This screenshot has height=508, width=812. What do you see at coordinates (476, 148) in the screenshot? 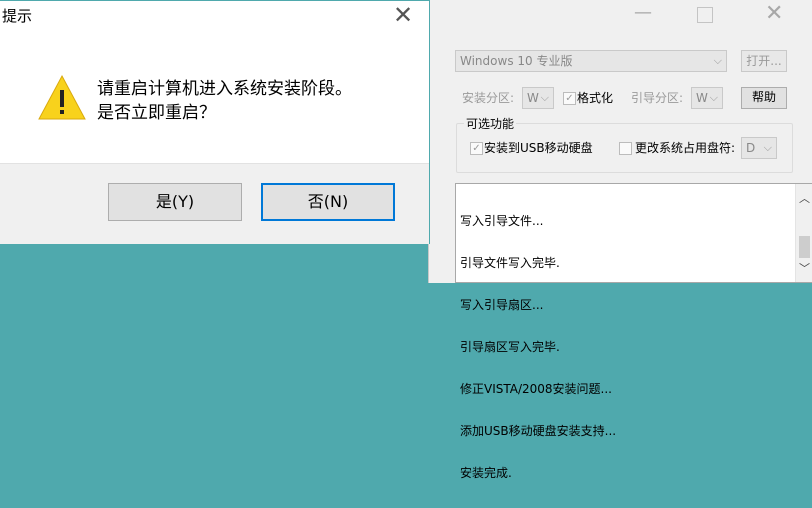
I see `usb-install-checkbox: ✓` at bounding box center [476, 148].